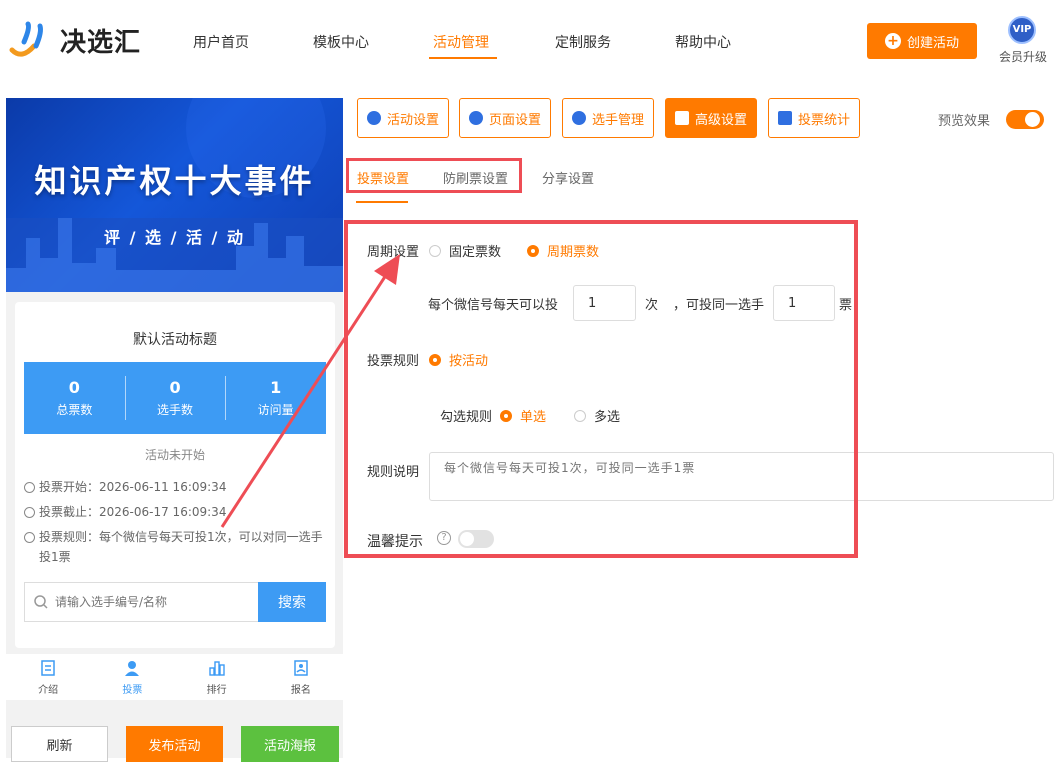 This screenshot has width=1062, height=779. I want to click on tool-contestant-management: 选手管理, so click(608, 118).